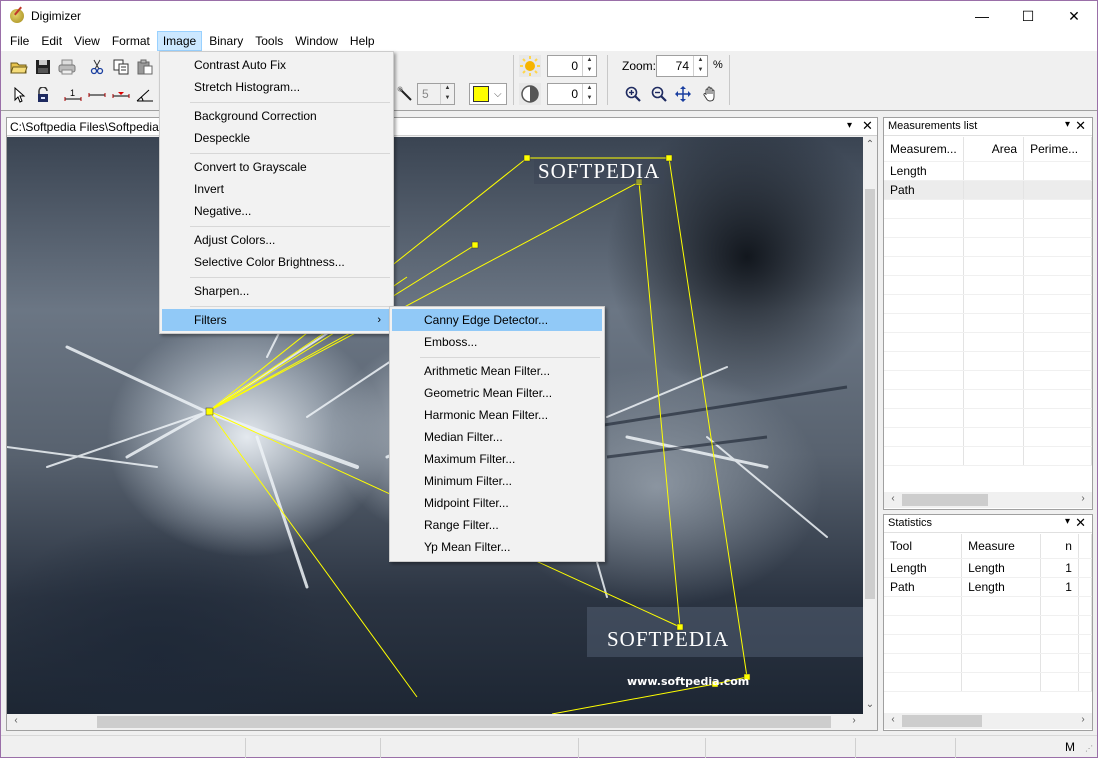 The width and height of the screenshot is (1098, 758). What do you see at coordinates (436, 94) in the screenshot?
I see `tolerance-stepper: 5 ▲ ▼` at bounding box center [436, 94].